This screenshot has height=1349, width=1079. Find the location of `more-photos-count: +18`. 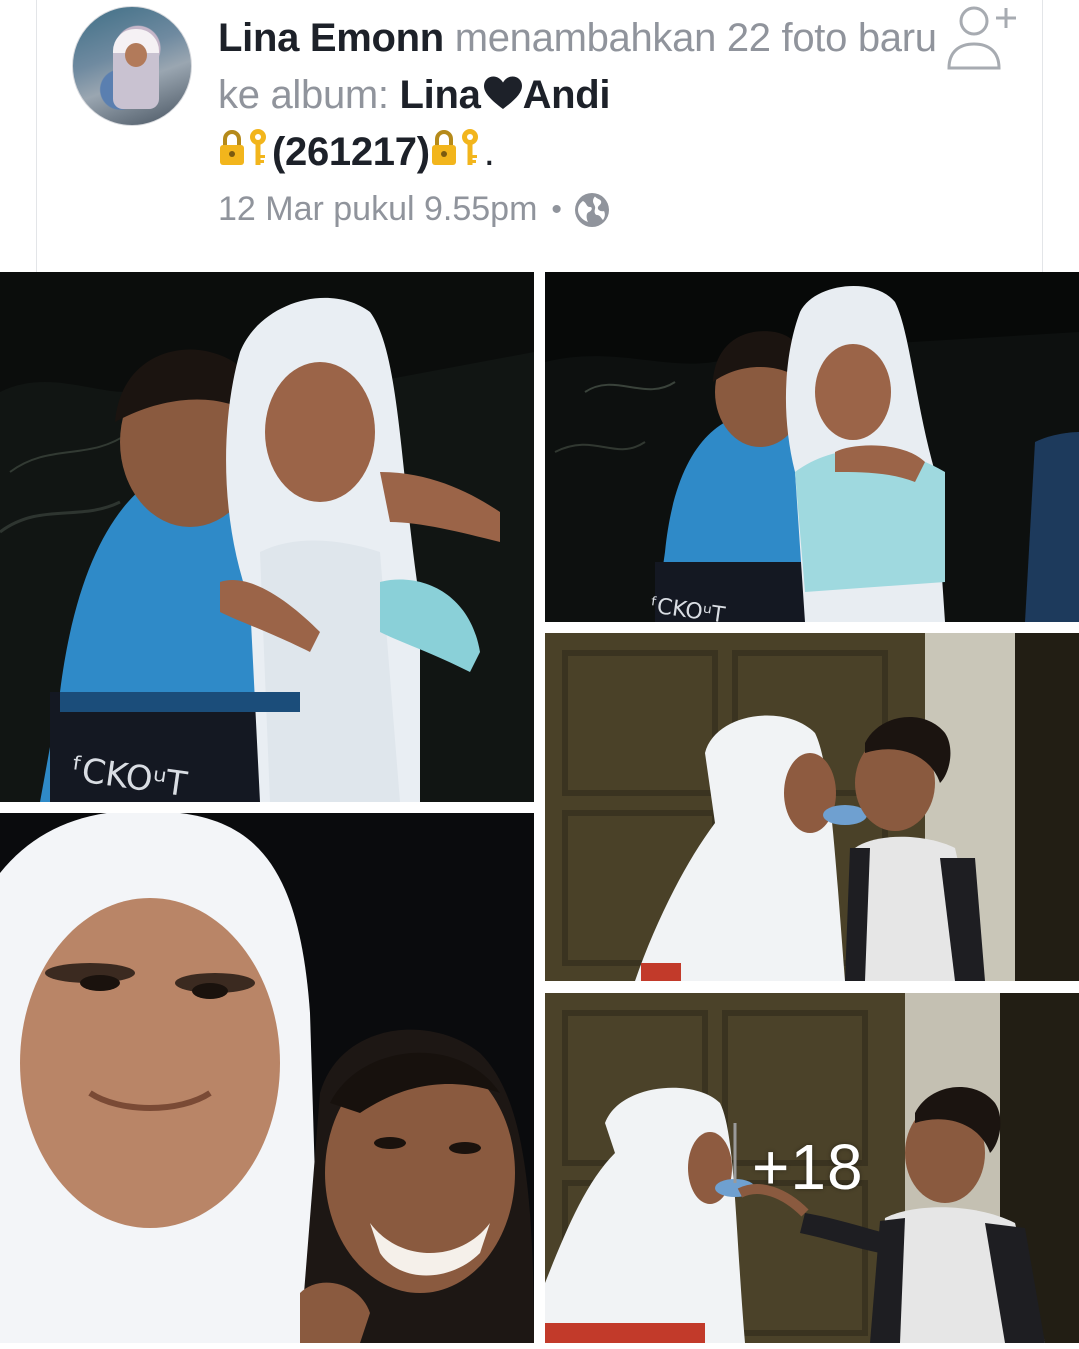

more-photos-count: +18 is located at coordinates (808, 1167).